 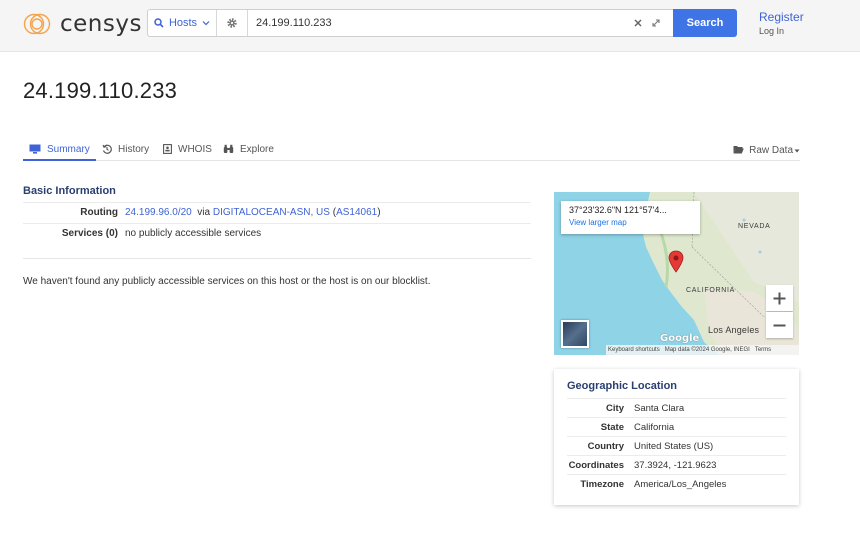 I want to click on map-label-los-angeles: Los Angeles, so click(x=734, y=330).